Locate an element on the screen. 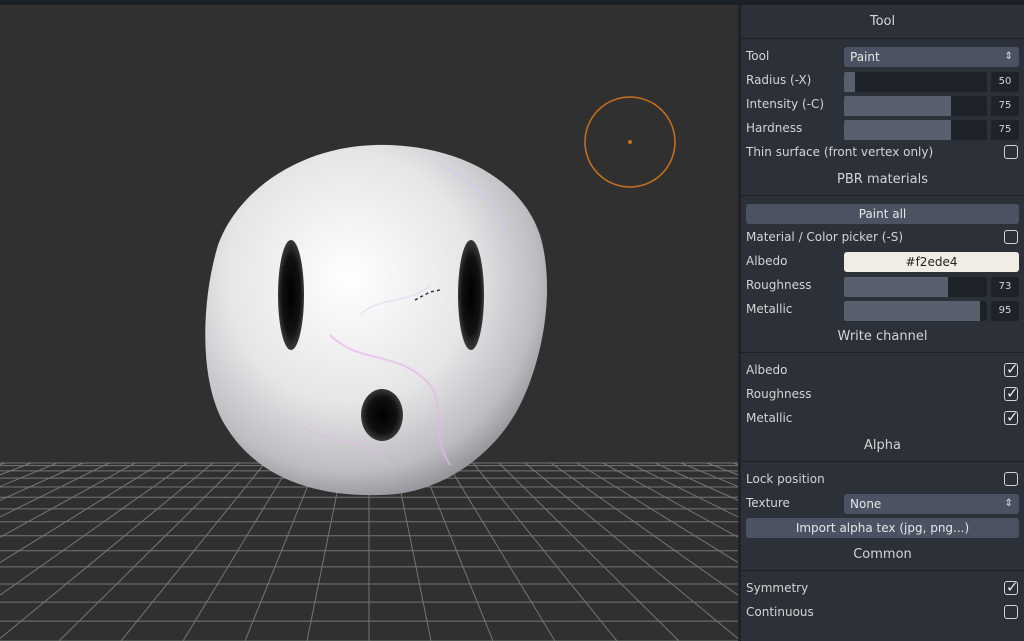  texture-label: Texture is located at coordinates (768, 503).